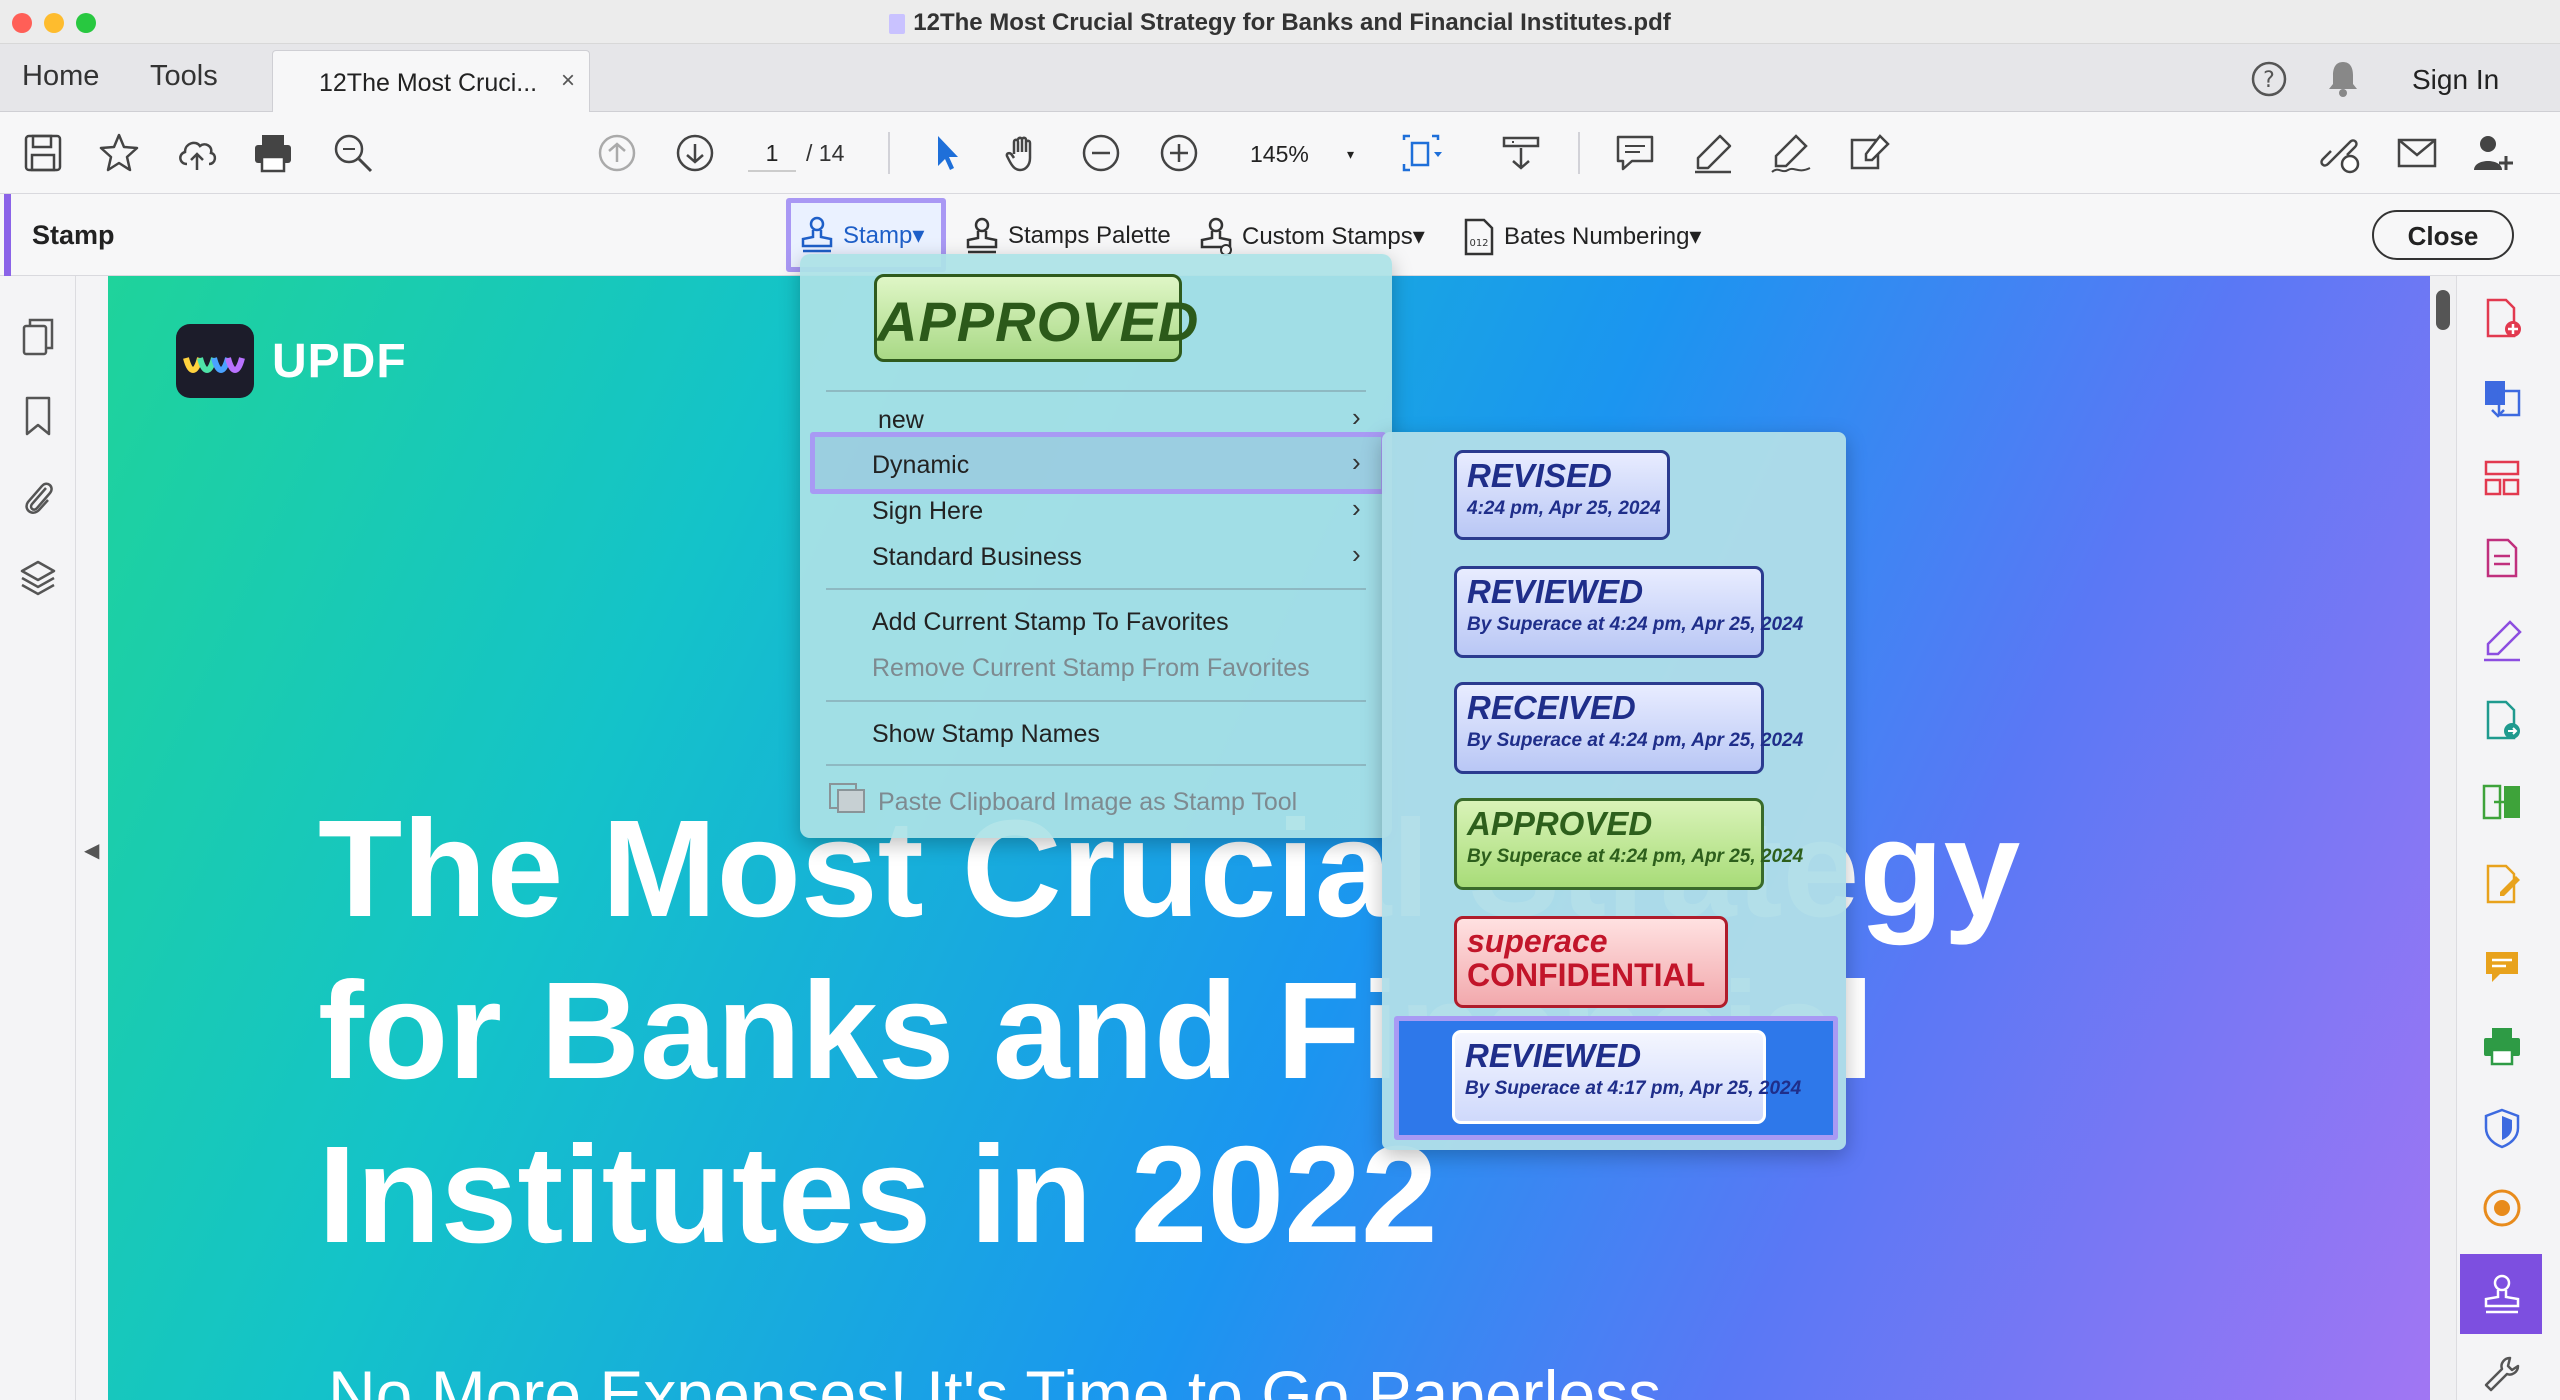 The height and width of the screenshot is (1400, 2560). What do you see at coordinates (1562, 495) in the screenshot?
I see `stamp-revised: REVISED 4:24 pm, Apr 25, 2024` at bounding box center [1562, 495].